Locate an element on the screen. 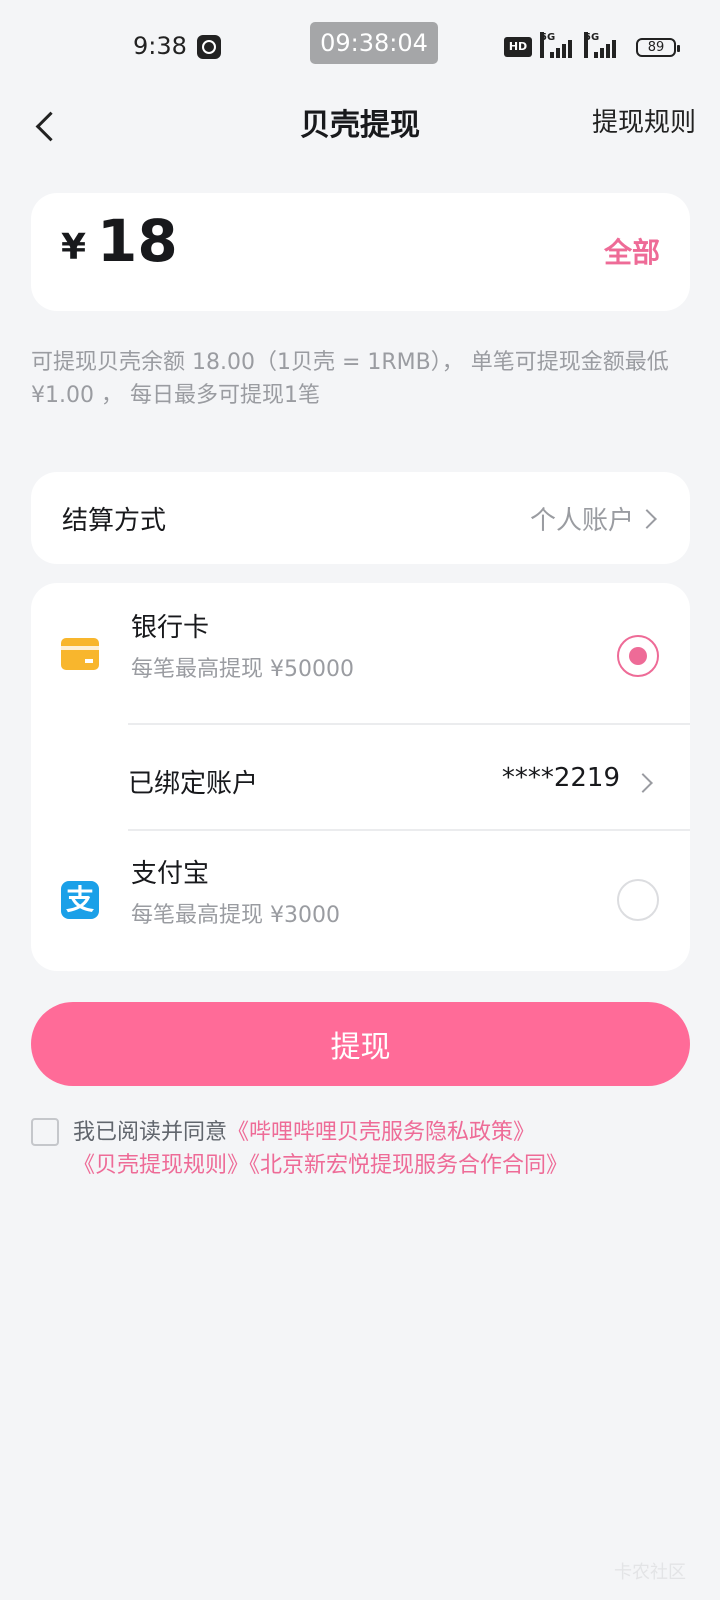 The image size is (720, 1600). settlement-label: 结算方式 is located at coordinates (114, 521).